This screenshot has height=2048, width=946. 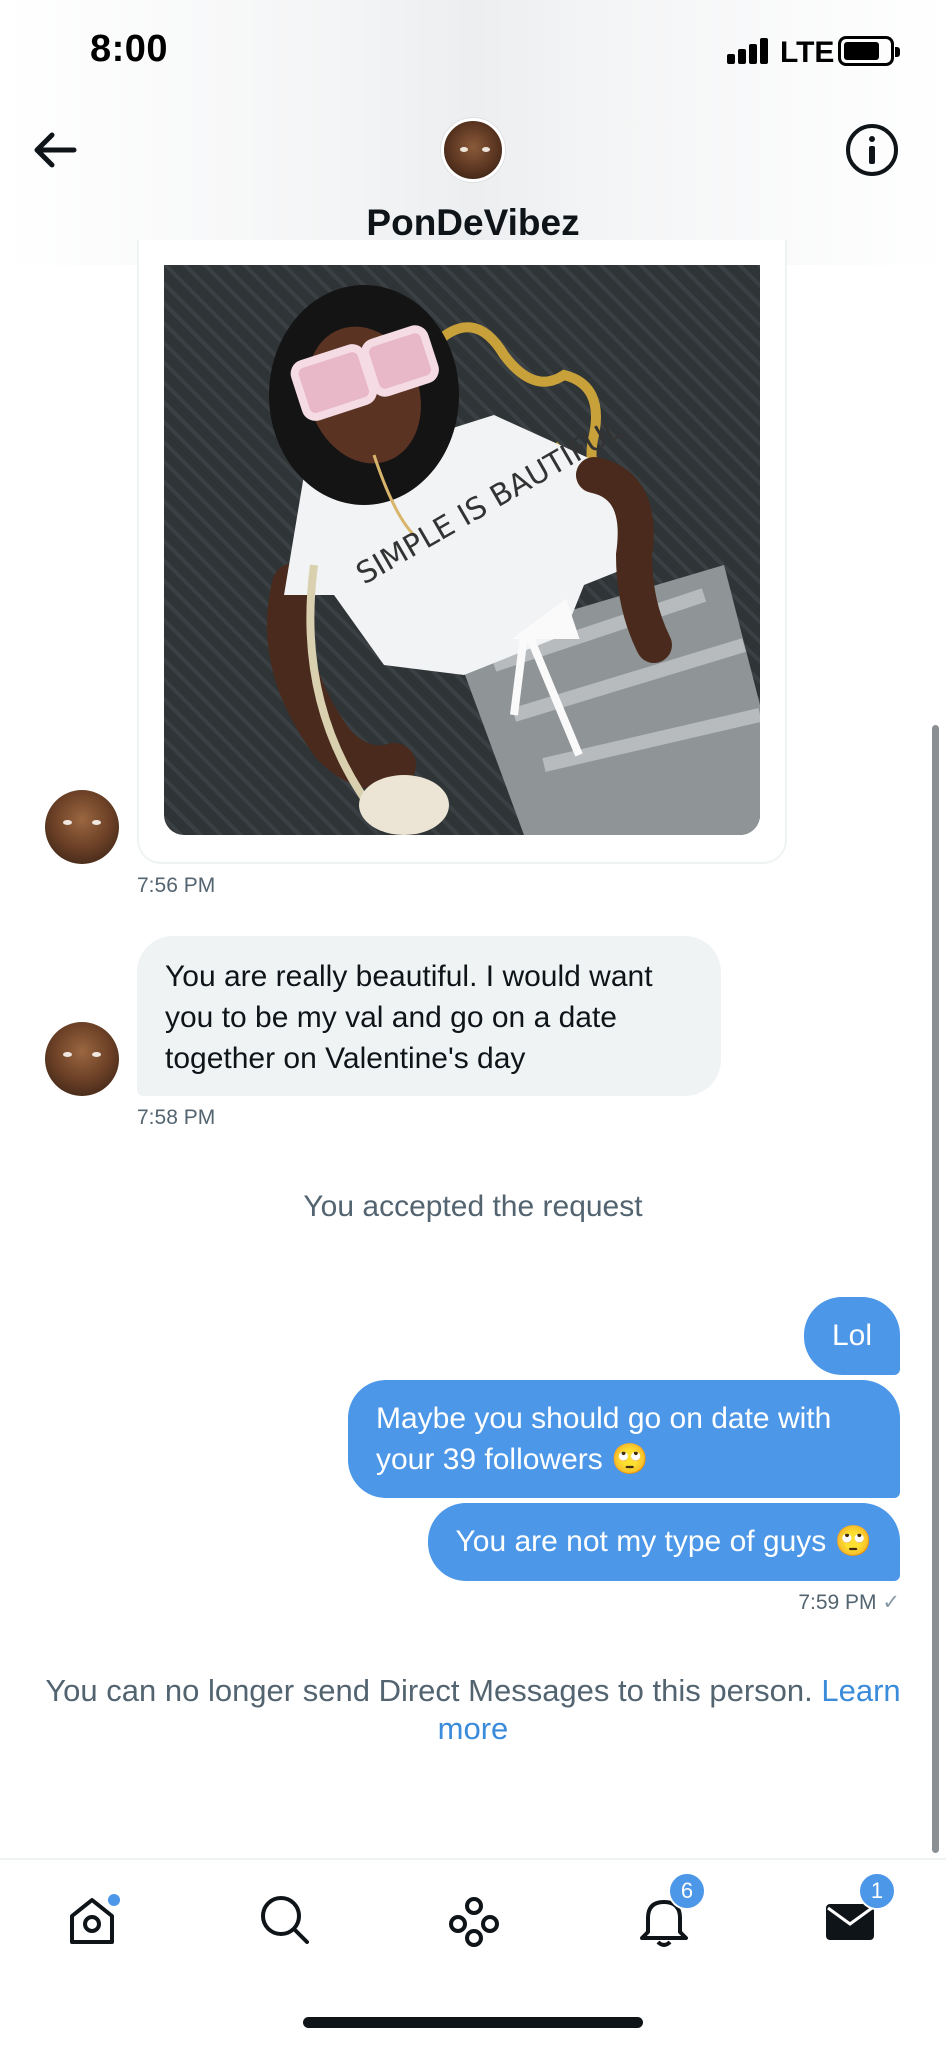 I want to click on request-accepted-notice: You accepted the request, so click(x=473, y=1206).